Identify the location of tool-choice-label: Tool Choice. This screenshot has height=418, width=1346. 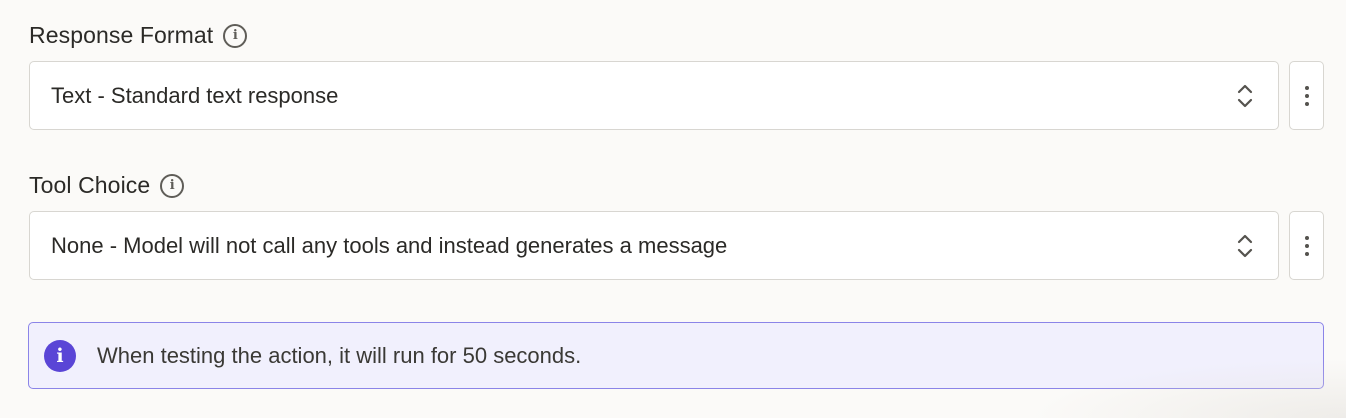
(90, 185).